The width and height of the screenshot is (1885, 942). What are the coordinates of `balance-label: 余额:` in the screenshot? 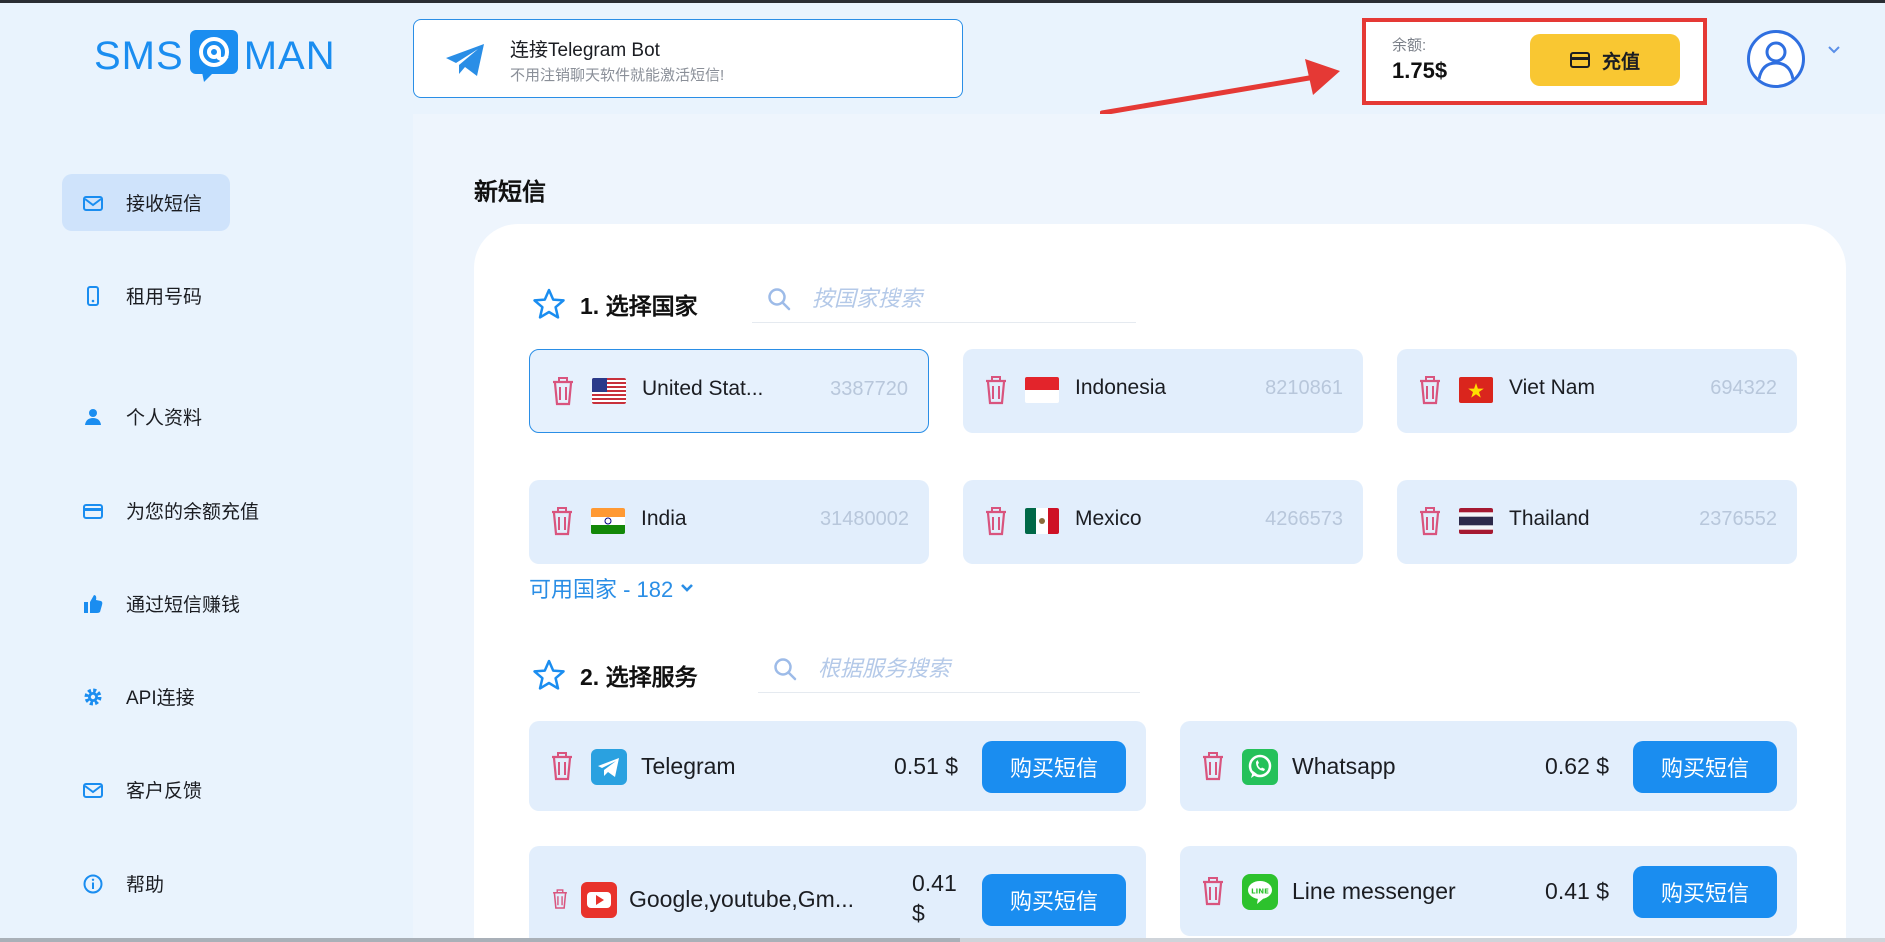 It's located at (1409, 45).